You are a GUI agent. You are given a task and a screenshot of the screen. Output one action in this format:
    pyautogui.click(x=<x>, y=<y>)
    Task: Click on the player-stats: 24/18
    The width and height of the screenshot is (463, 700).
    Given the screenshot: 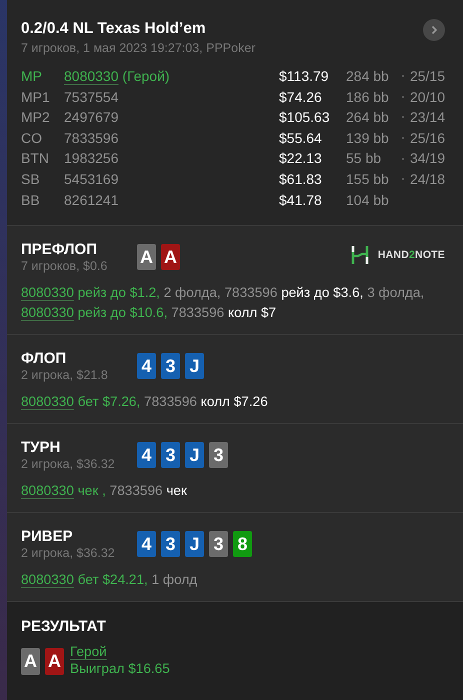 What is the action you would take?
    pyautogui.click(x=427, y=179)
    